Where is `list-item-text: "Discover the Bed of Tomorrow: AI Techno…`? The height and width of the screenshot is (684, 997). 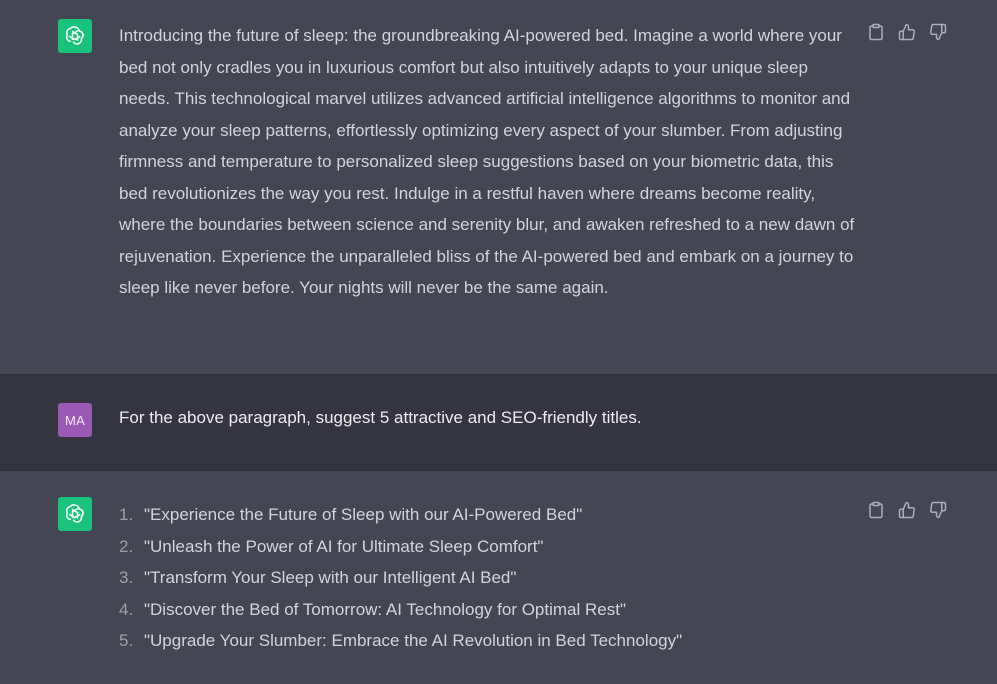
list-item-text: "Discover the Bed of Tomorrow: AI Techno… is located at coordinates (385, 609).